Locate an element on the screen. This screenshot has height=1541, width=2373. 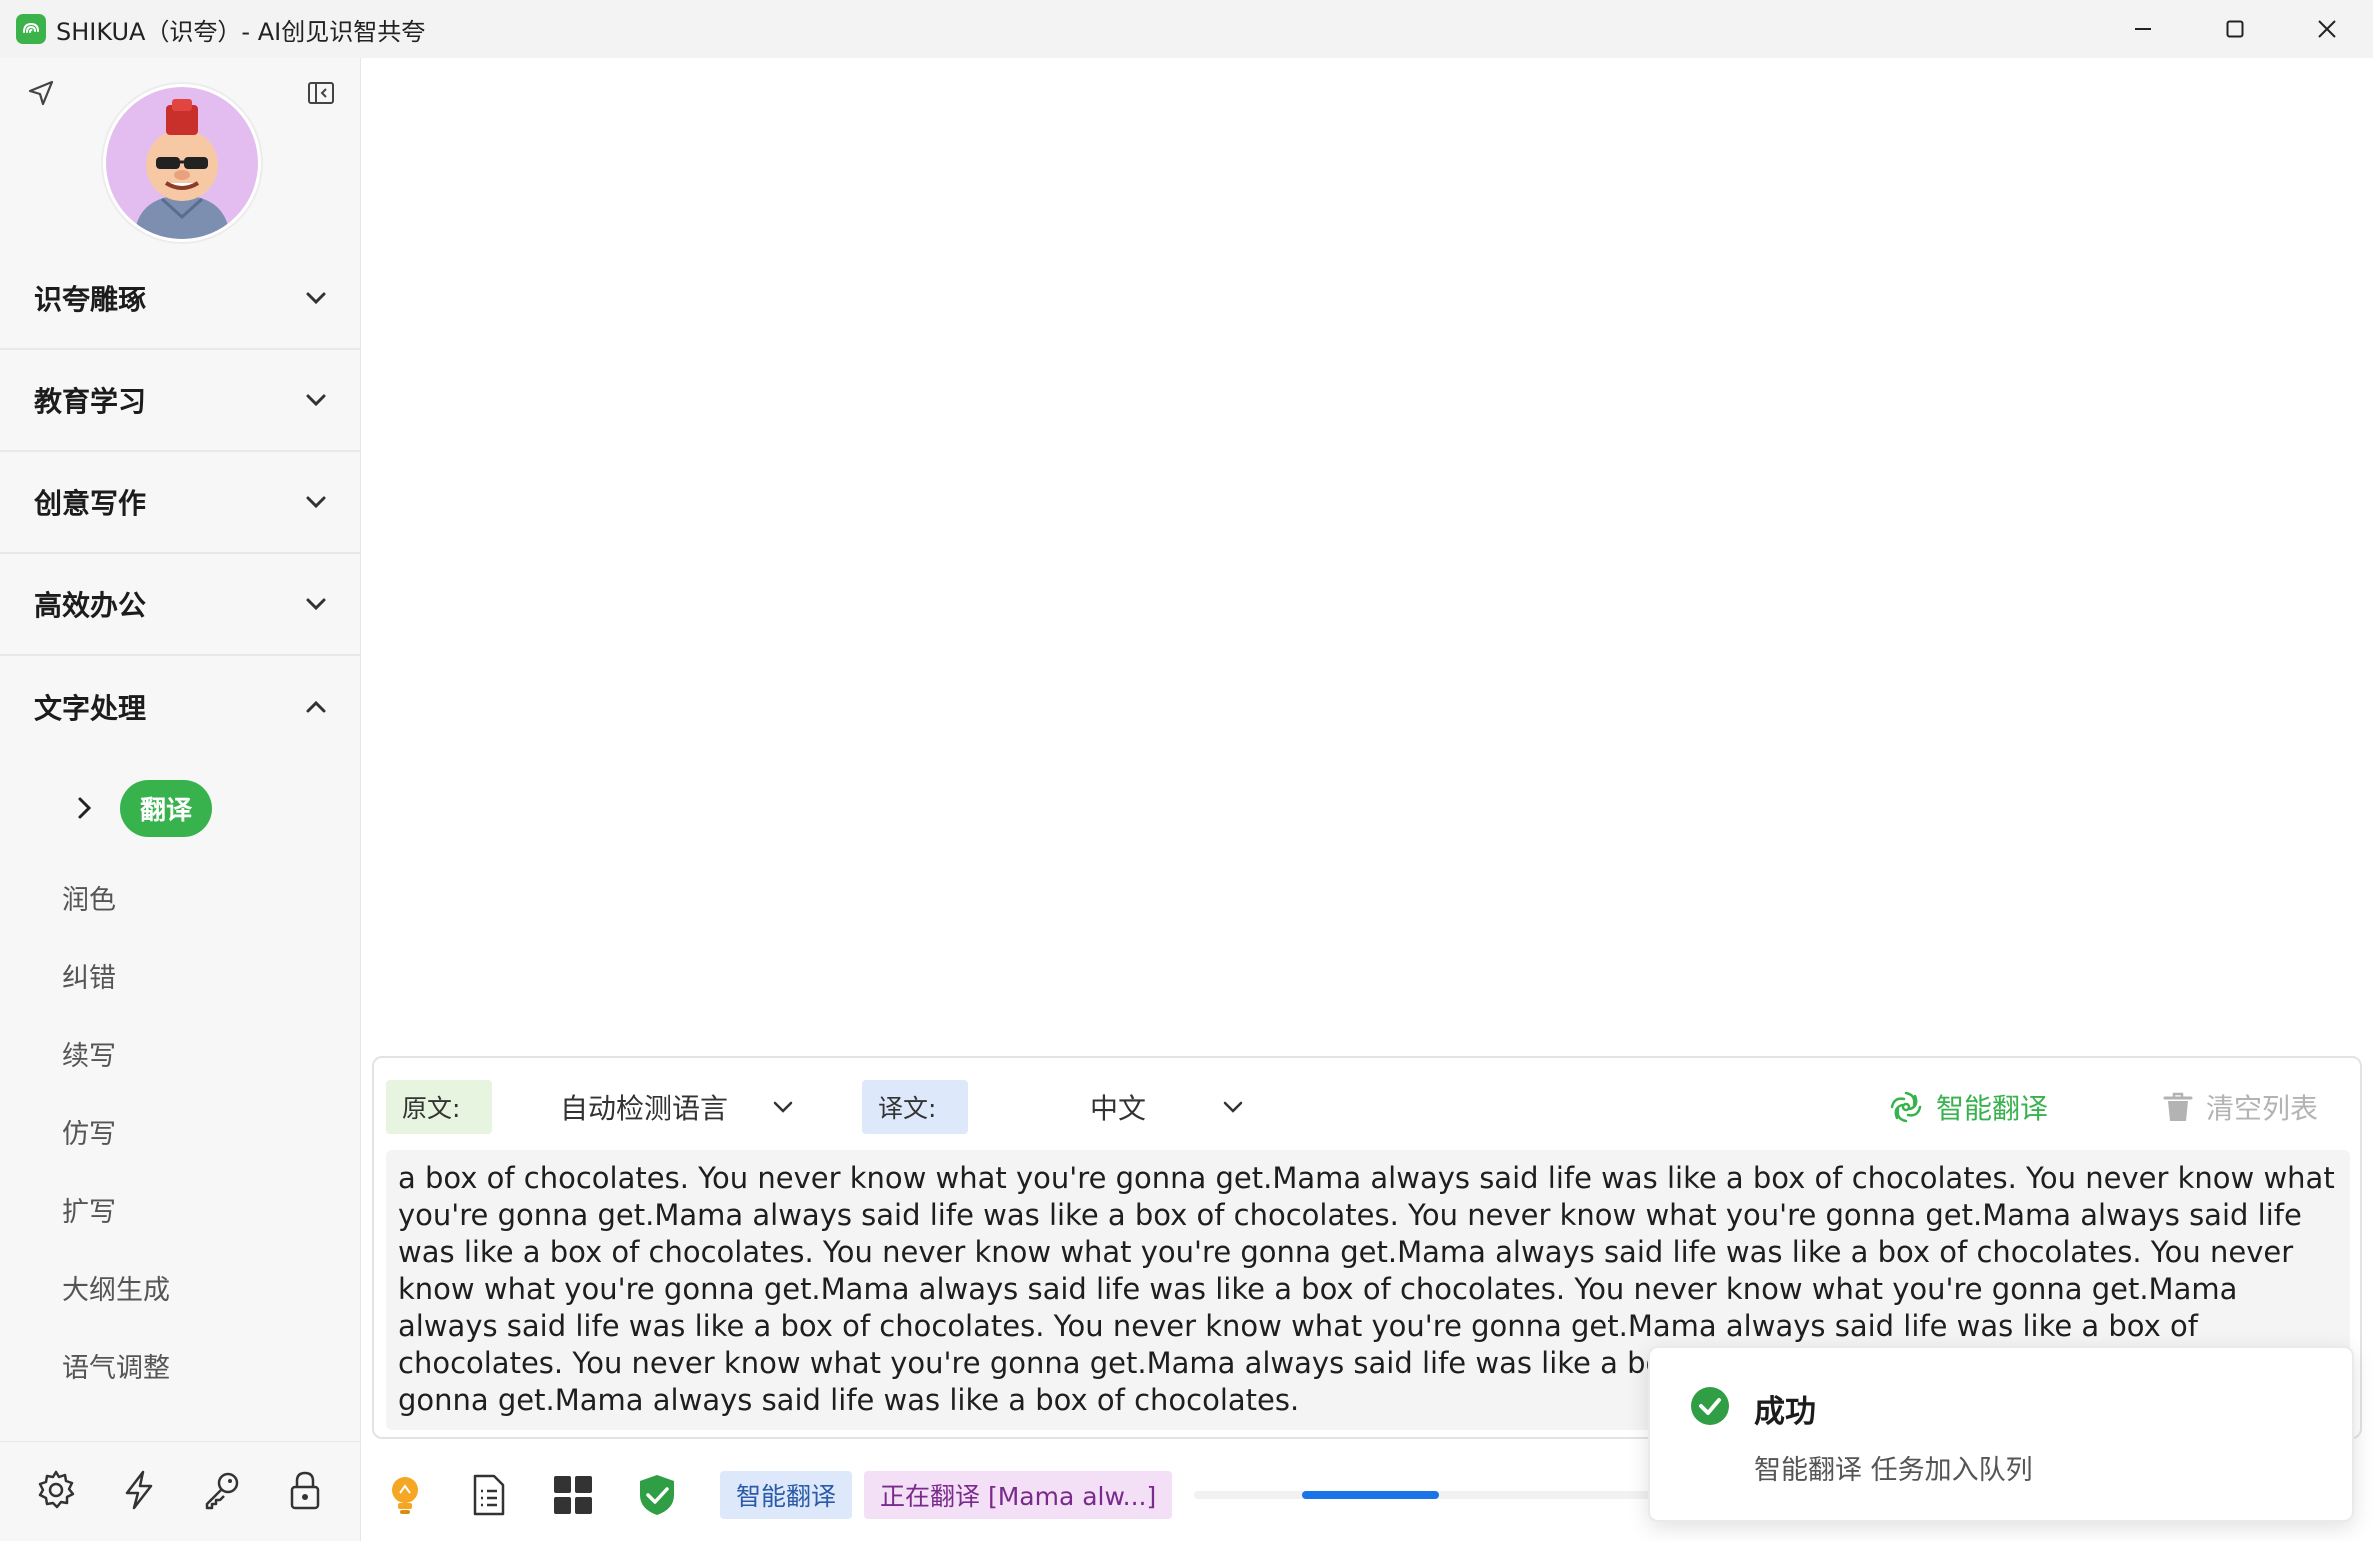
document-icon is located at coordinates (489, 1495).